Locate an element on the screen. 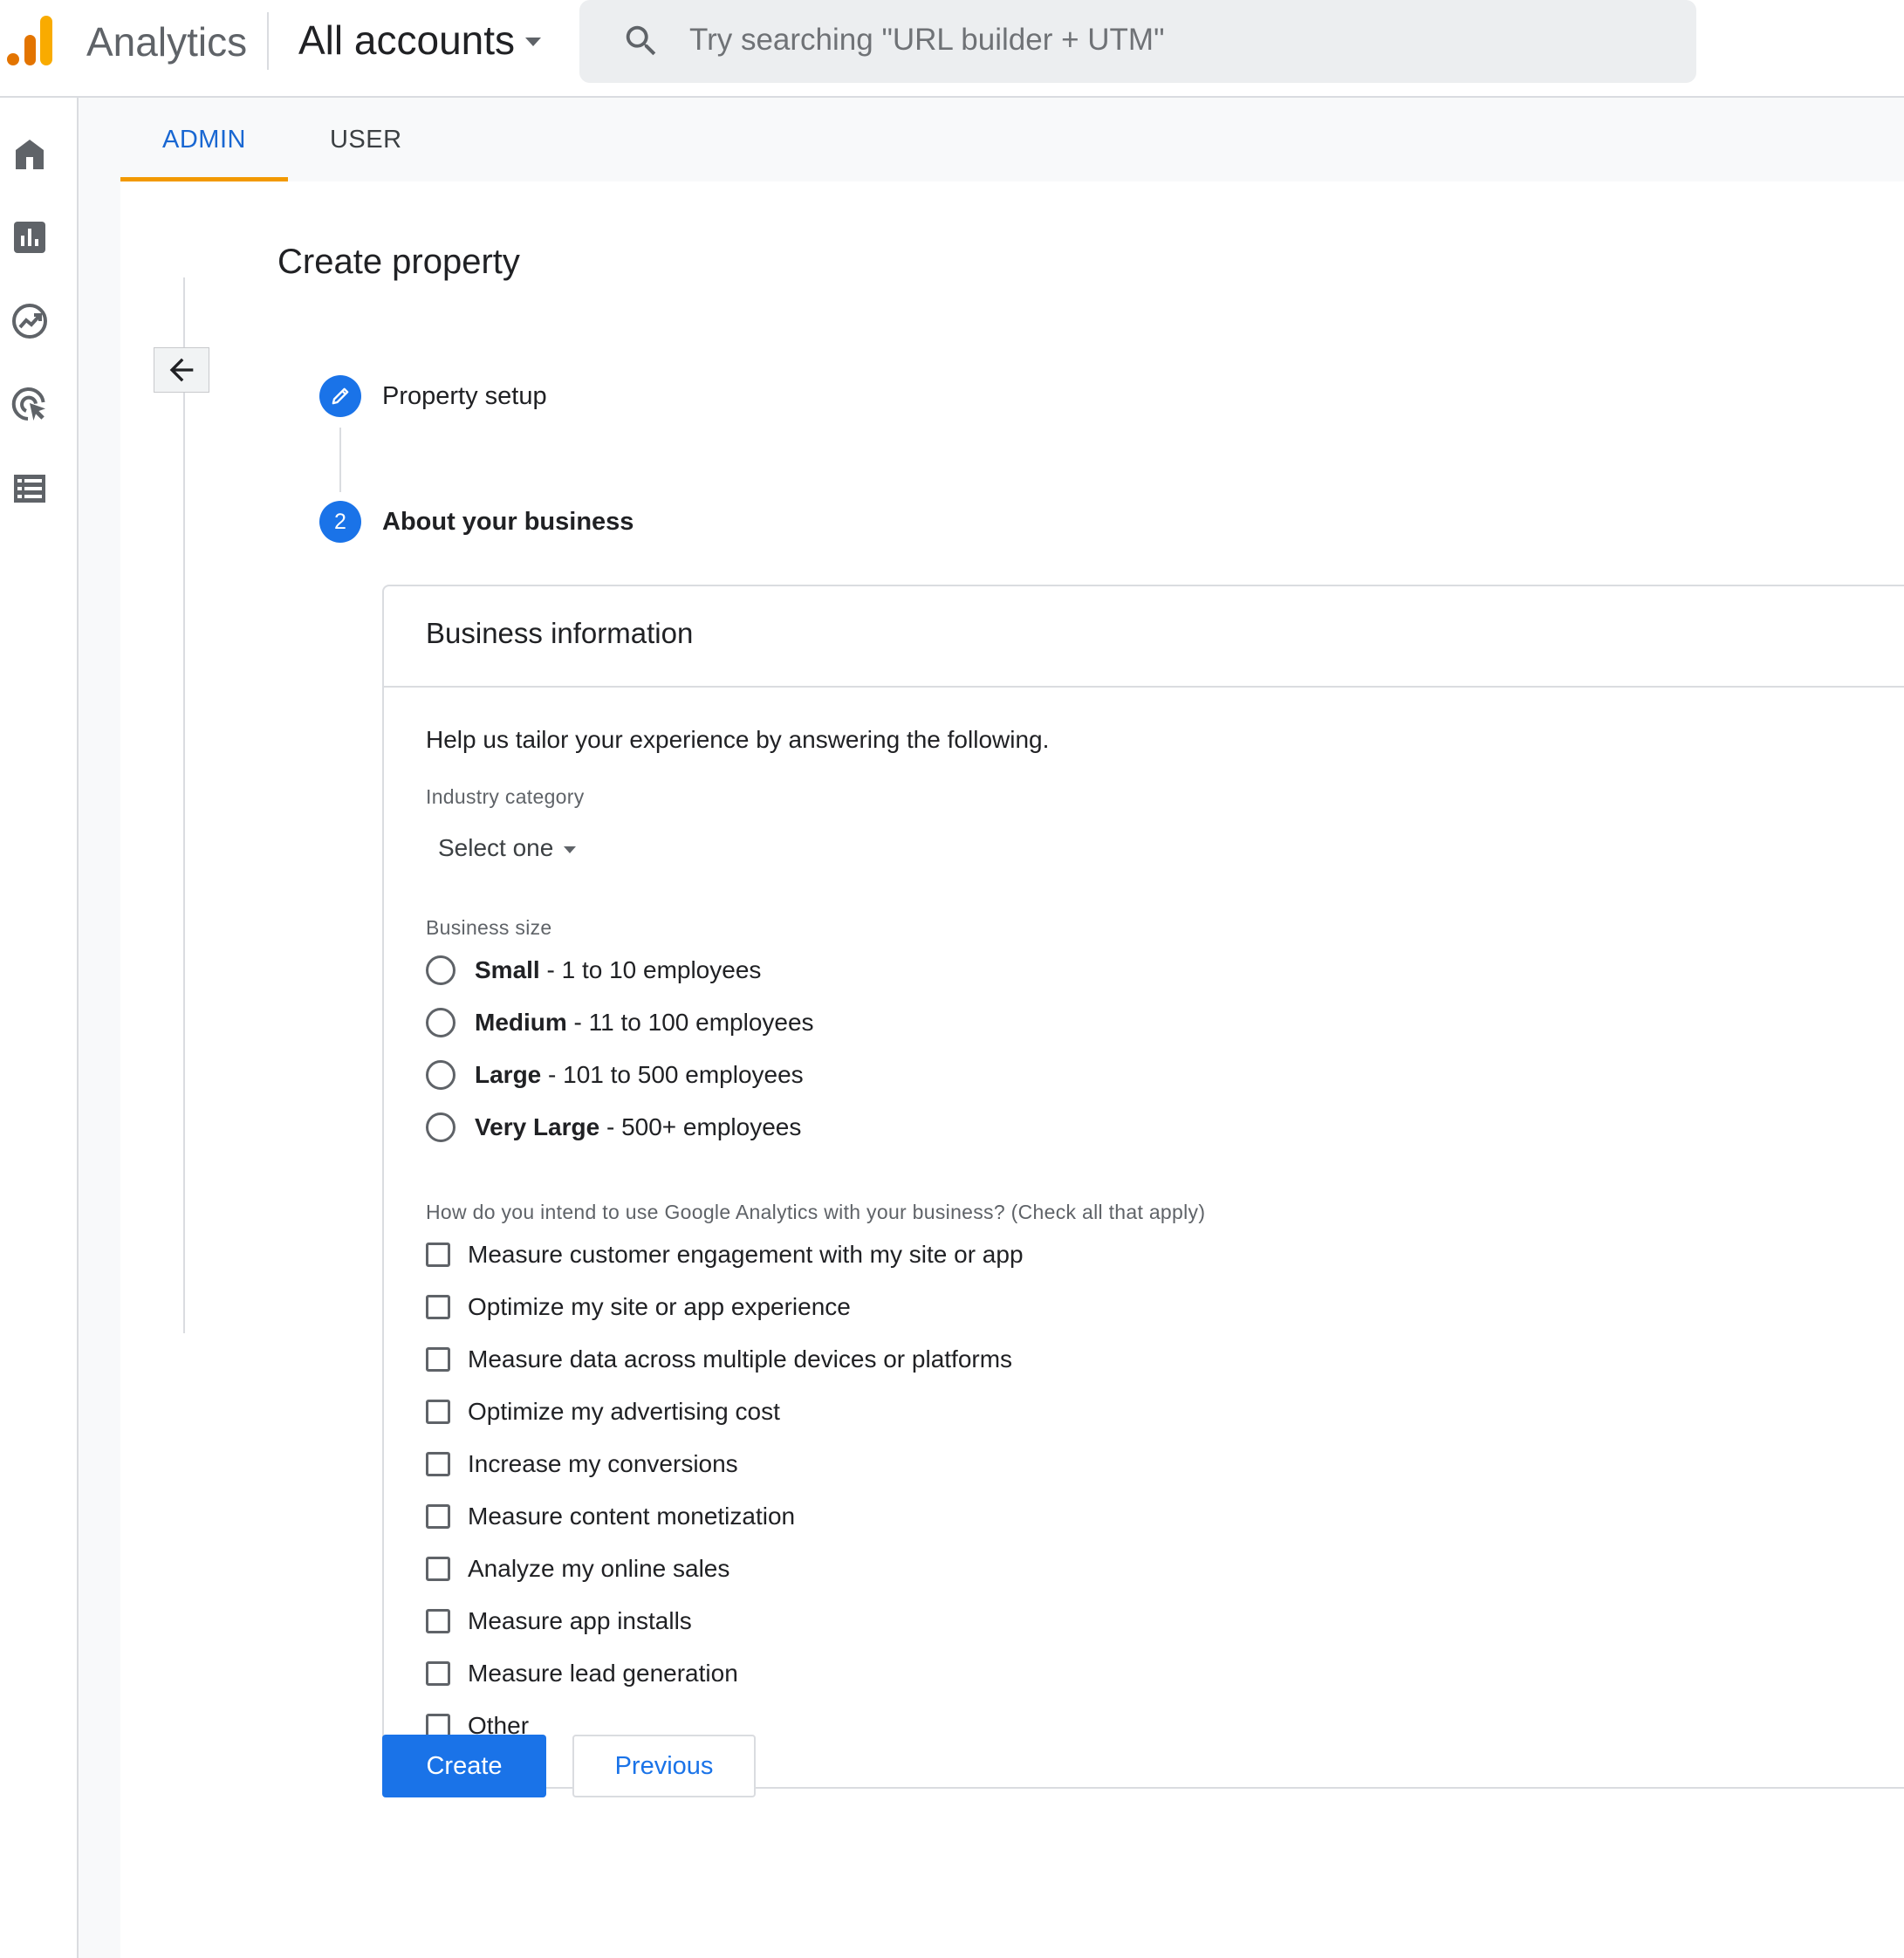 The height and width of the screenshot is (1958, 1904). usage-intent-option: Analyze my online sales is located at coordinates (577, 1568).